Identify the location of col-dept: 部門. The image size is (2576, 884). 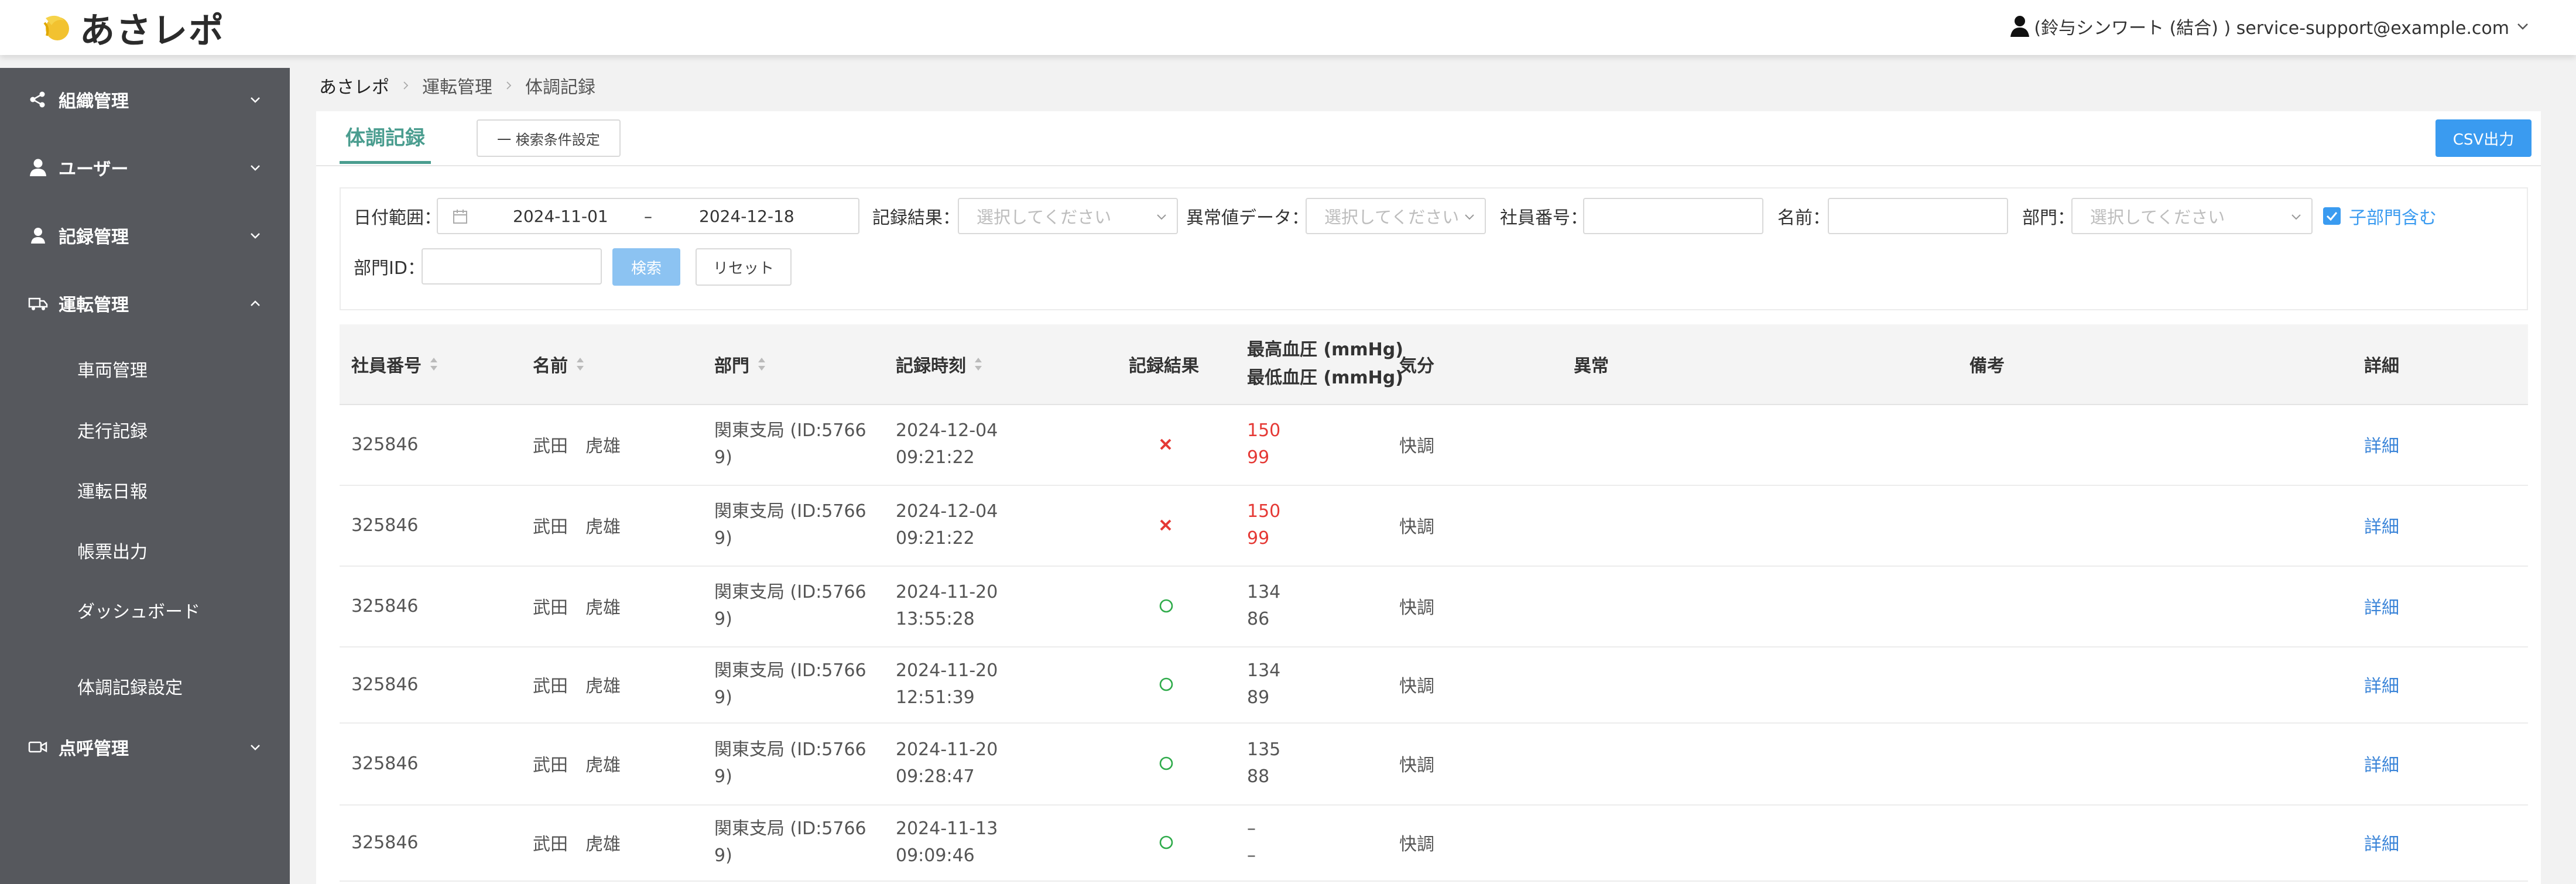
(740, 364).